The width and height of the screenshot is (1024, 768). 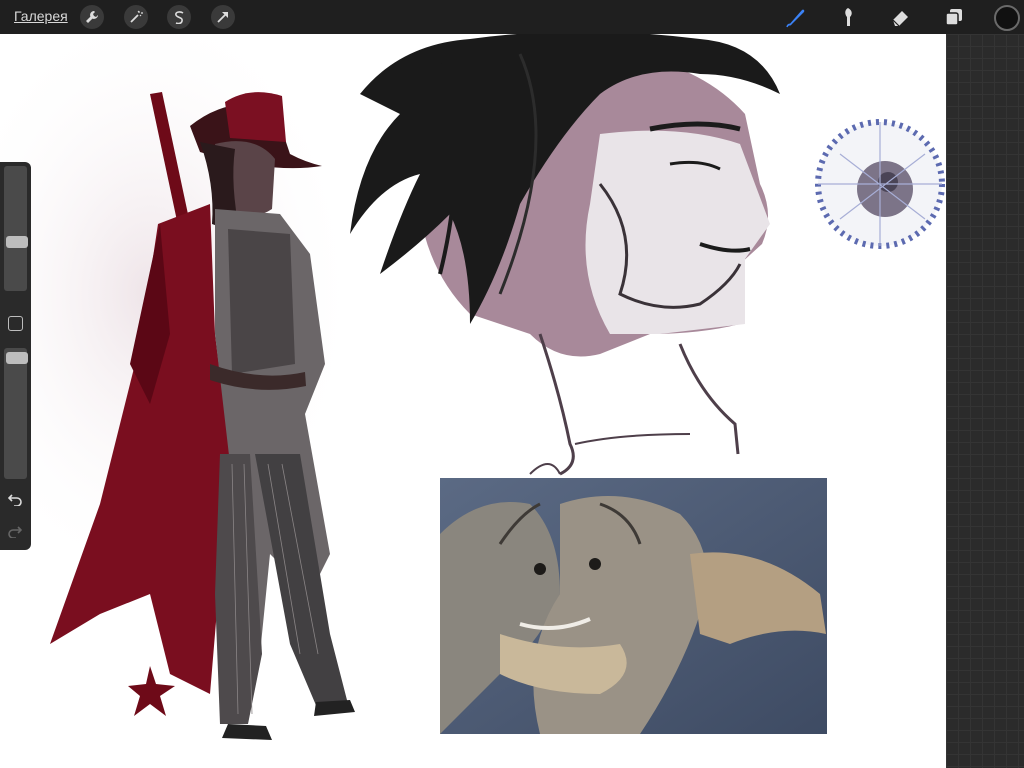 I want to click on color-picker-swatch, so click(x=1007, y=18).